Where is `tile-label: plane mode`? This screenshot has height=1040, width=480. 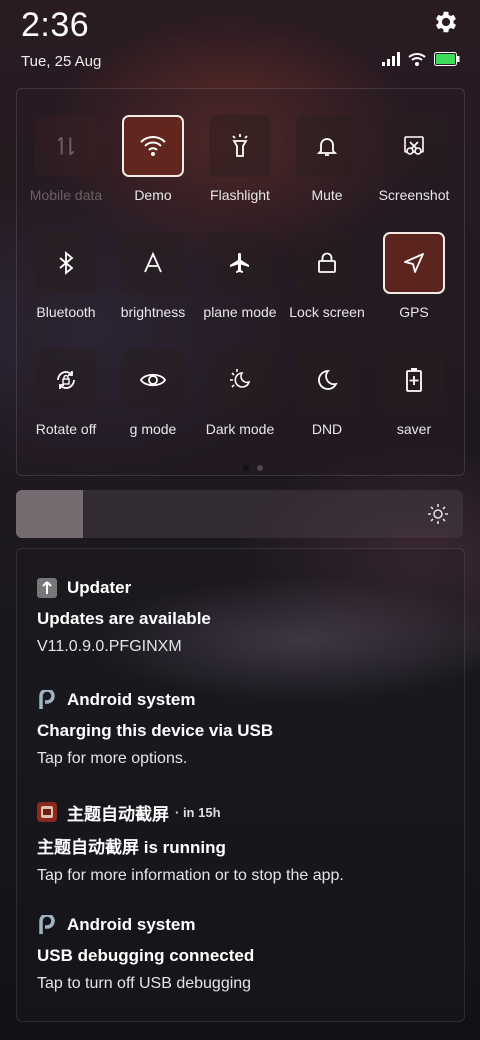
tile-label: plane mode is located at coordinates (240, 312).